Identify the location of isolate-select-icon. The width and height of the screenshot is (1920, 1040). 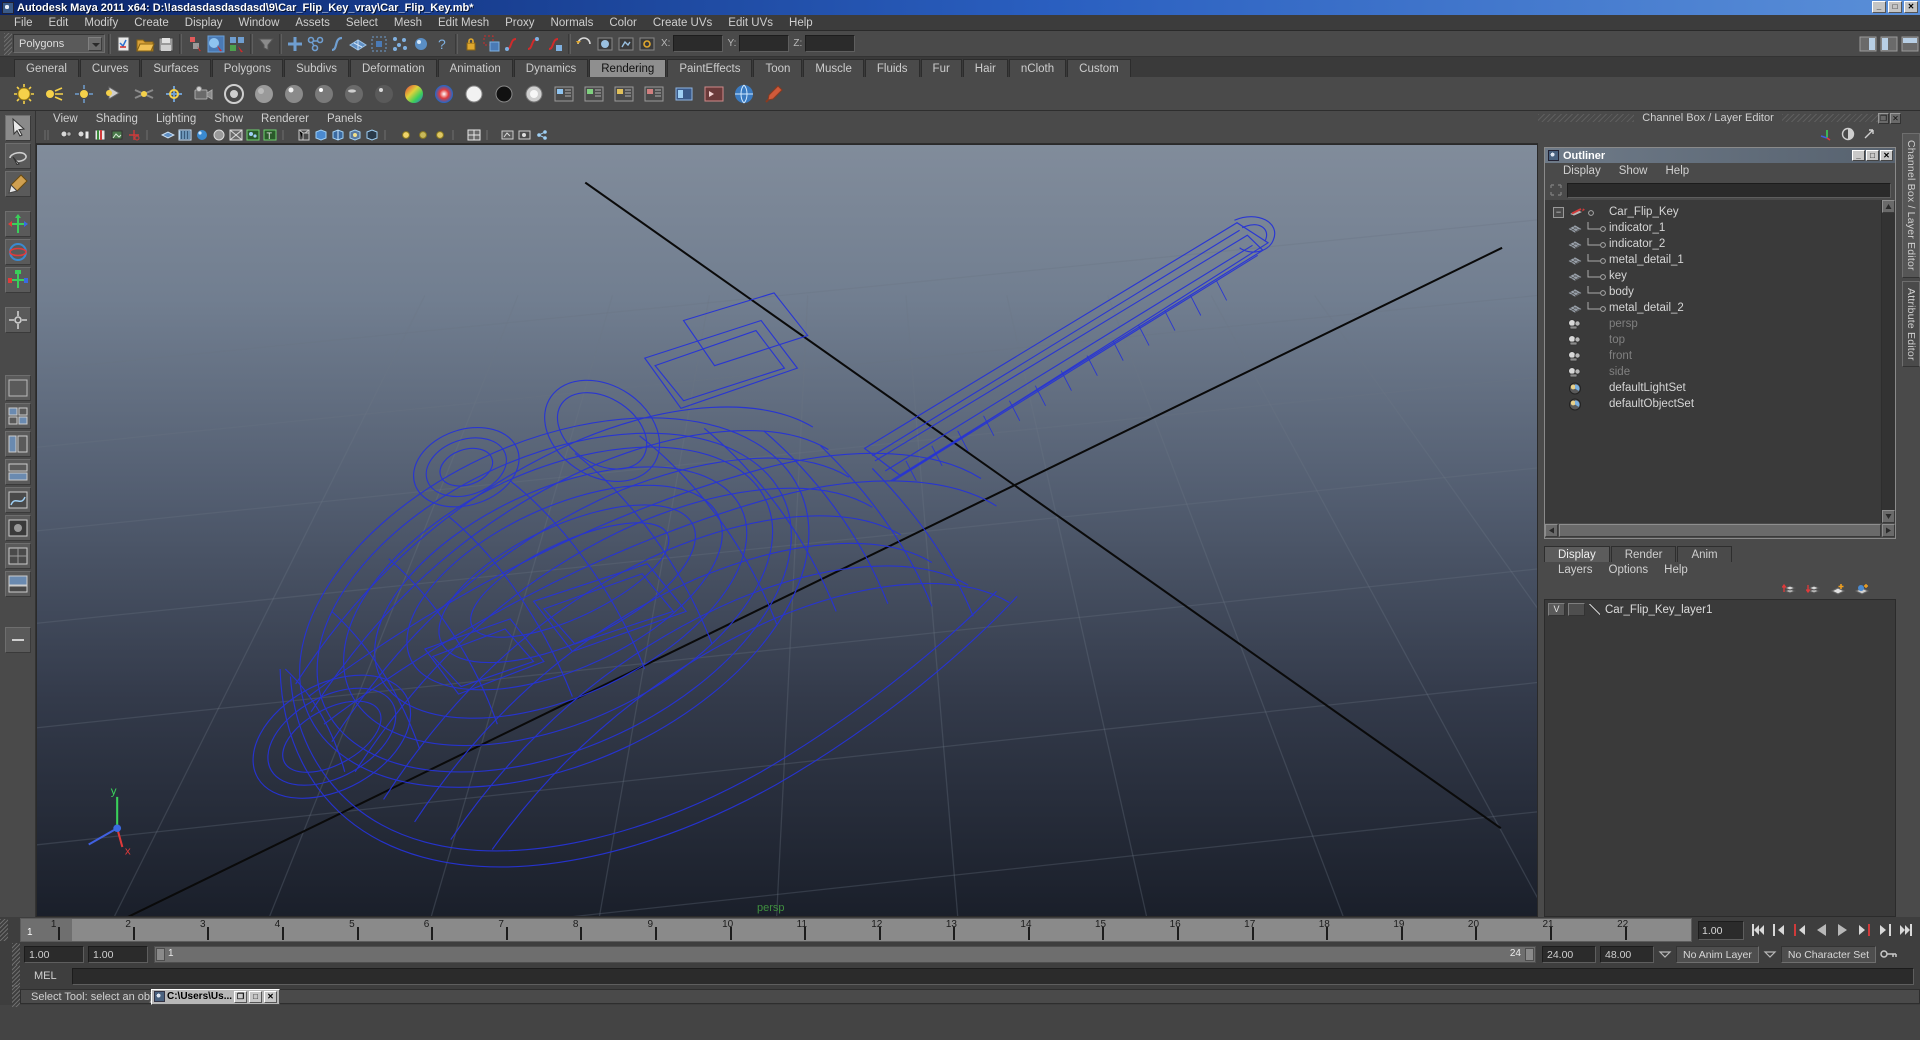
(304, 135).